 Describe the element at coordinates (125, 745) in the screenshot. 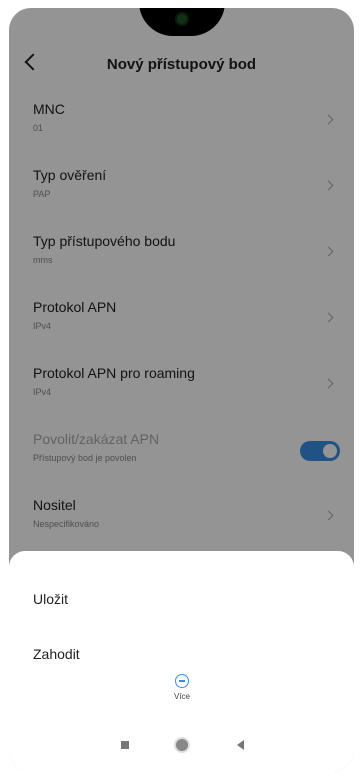

I see `recents-icon` at that location.